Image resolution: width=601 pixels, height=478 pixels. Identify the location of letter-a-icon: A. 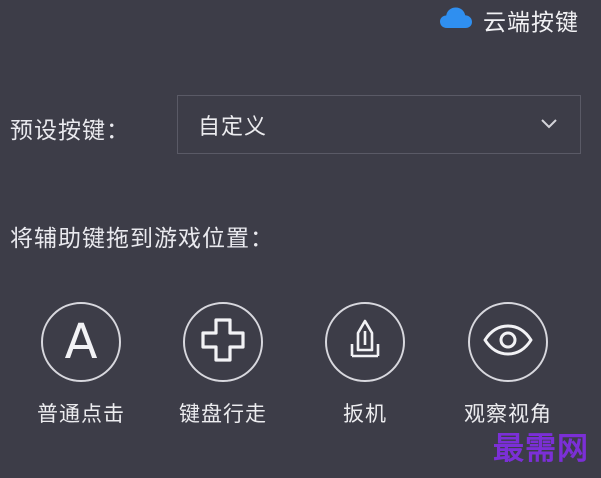
(81, 342).